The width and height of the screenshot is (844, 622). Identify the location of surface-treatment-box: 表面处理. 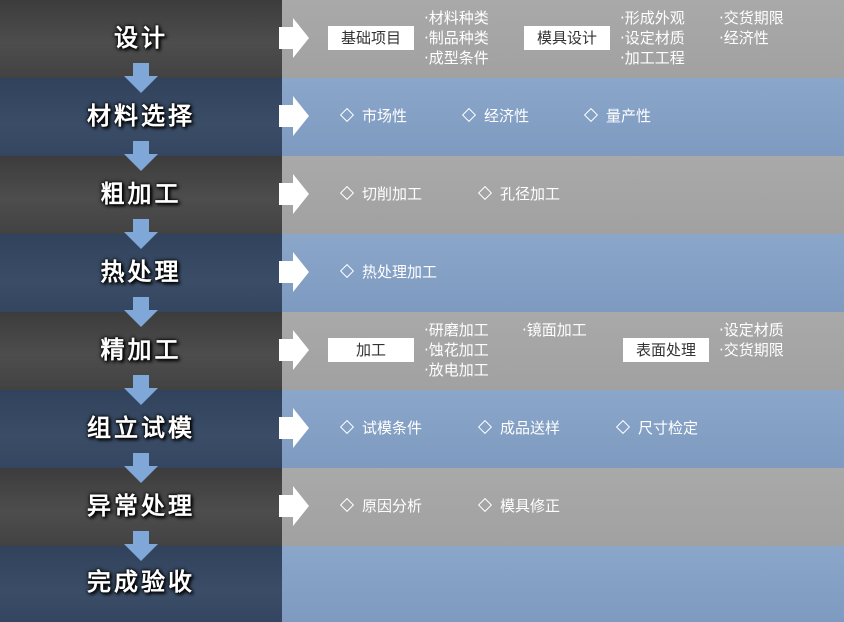
(666, 350).